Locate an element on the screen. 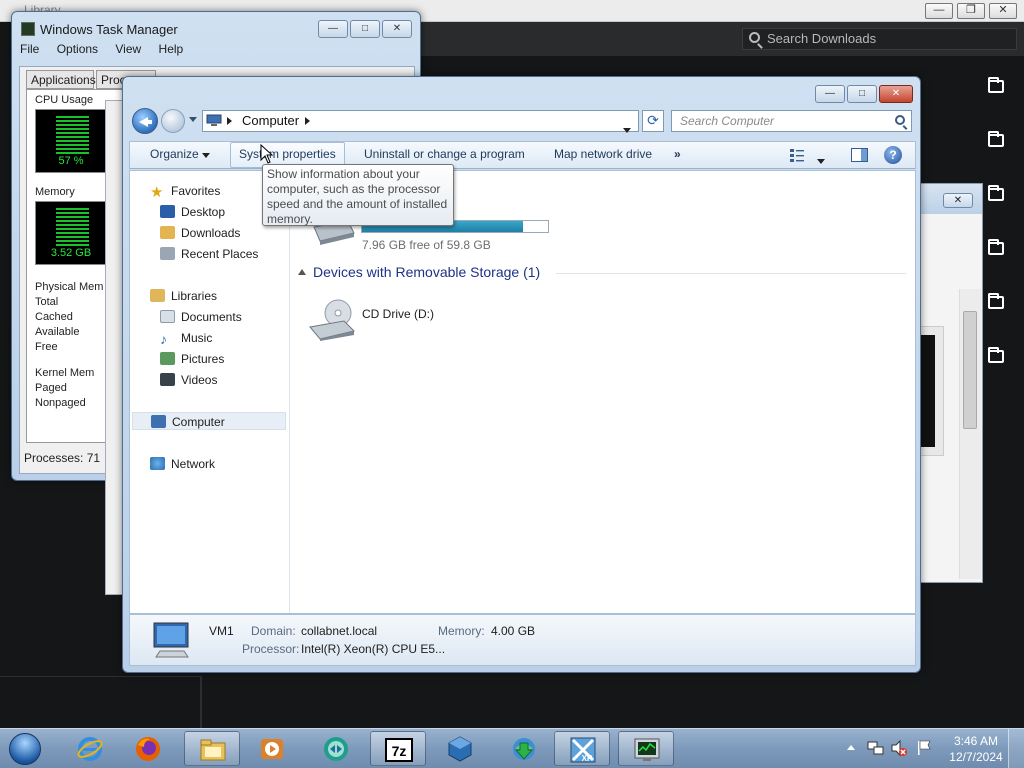 This screenshot has width=1024, height=768. notification-area: 3:46 AM 12/7/2024 is located at coordinates (932, 748).